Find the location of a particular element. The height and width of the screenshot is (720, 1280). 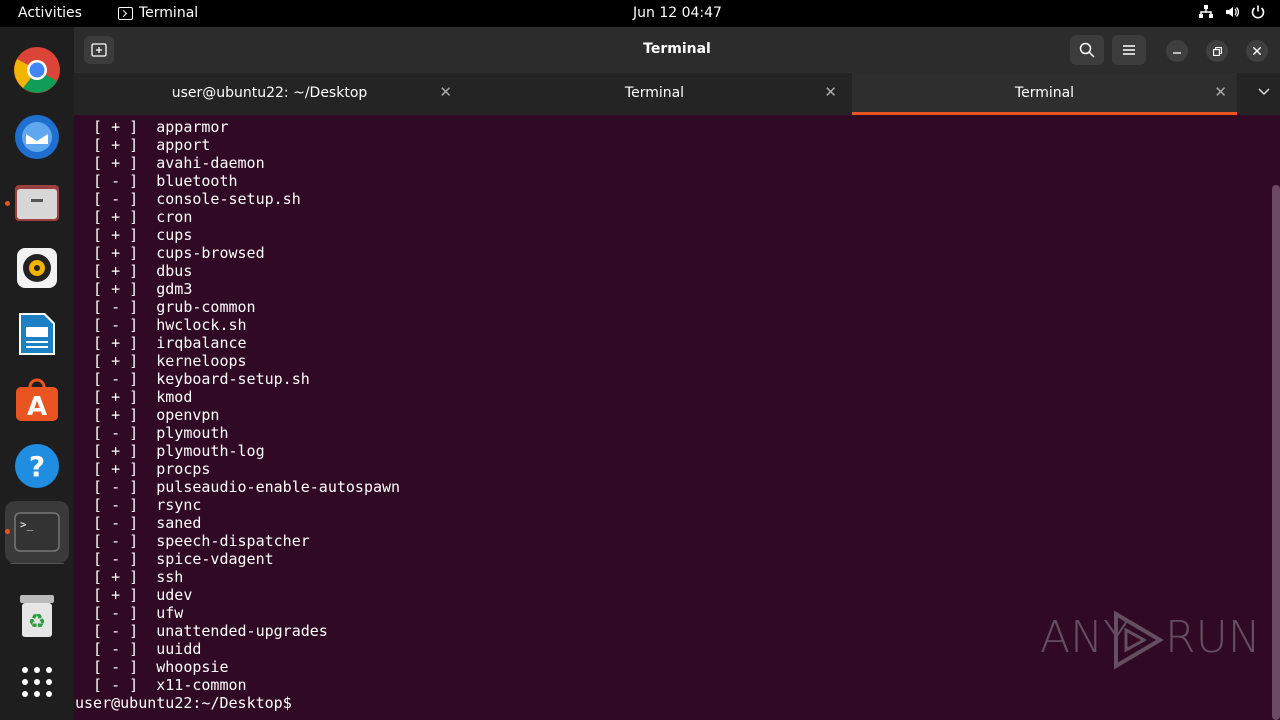

tab-terminal-1: Terminal ✕ is located at coordinates (654, 94).